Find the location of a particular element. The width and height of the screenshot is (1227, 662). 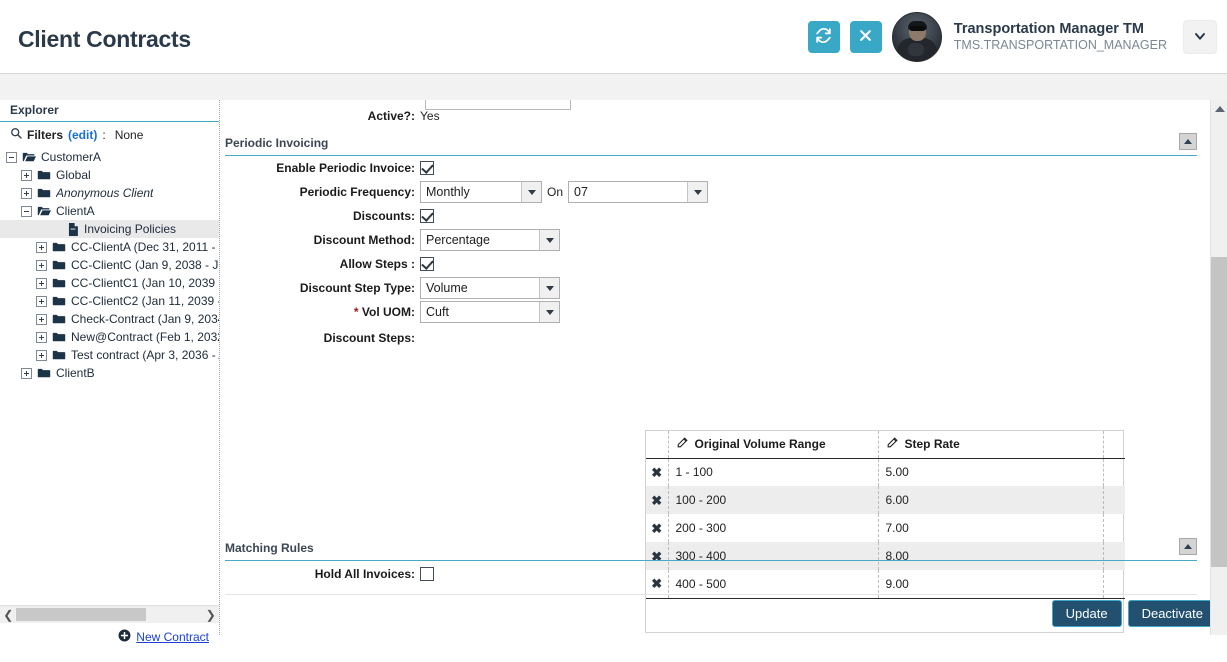

tree-node-clientb: ClientB is located at coordinates (109, 373).